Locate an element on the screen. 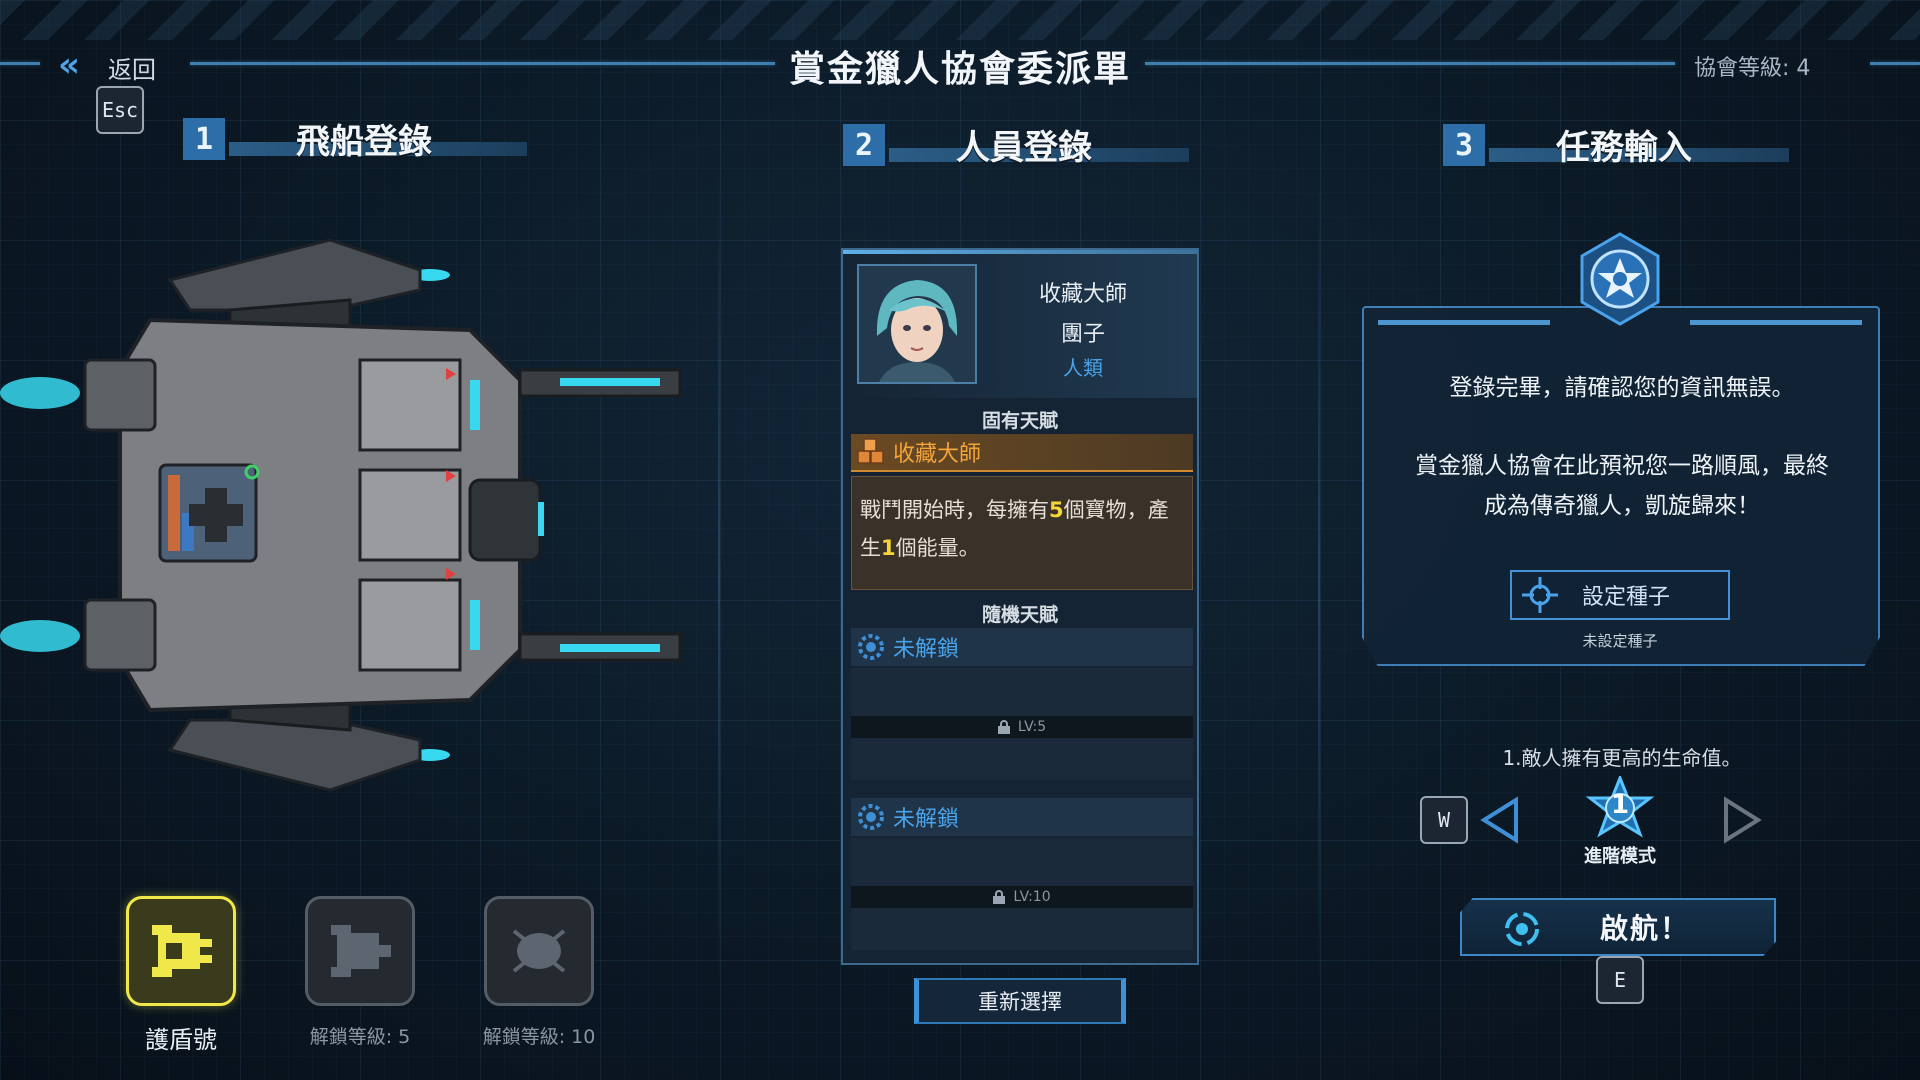 This screenshot has height=1080, width=1920. launch-button: 啟航！ is located at coordinates (1618, 927).